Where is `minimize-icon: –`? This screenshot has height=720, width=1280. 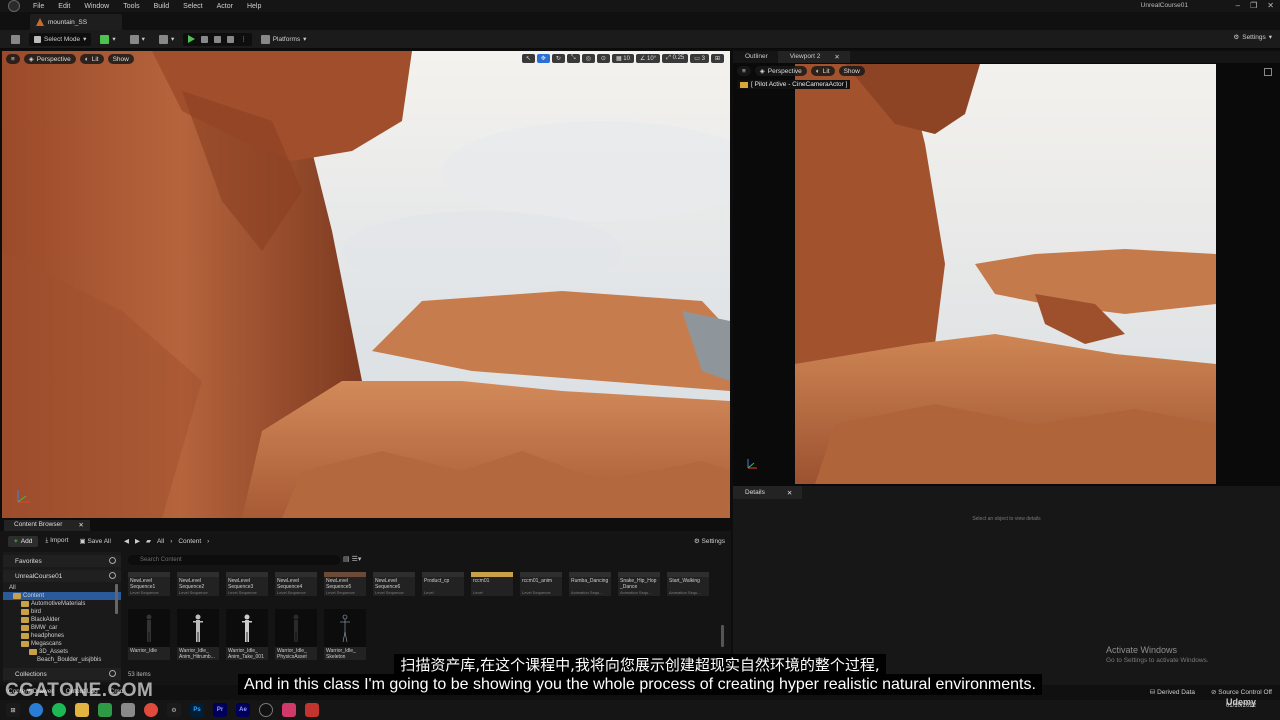
minimize-icon: – is located at coordinates (1238, 5).